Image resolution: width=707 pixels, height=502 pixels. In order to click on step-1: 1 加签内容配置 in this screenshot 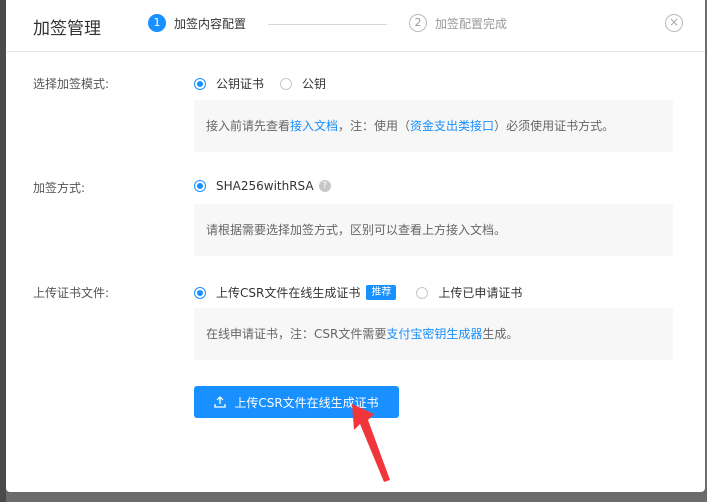, I will do `click(197, 23)`.